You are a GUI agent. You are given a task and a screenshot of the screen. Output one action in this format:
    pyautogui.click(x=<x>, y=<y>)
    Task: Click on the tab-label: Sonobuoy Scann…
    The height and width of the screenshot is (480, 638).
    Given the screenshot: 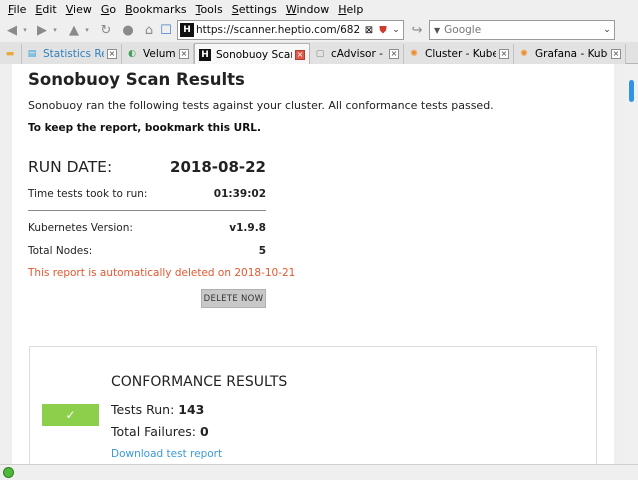 What is the action you would take?
    pyautogui.click(x=254, y=54)
    